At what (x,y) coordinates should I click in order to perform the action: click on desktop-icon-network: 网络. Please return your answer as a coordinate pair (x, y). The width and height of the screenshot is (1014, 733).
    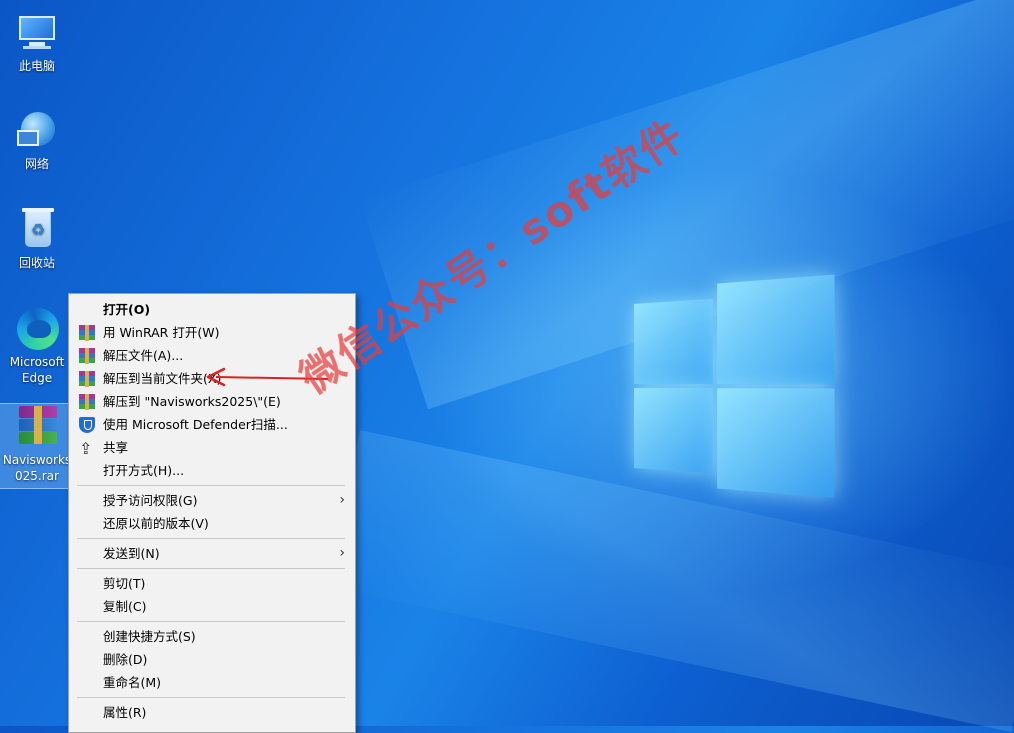
    Looking at the image, I should click on (37, 140).